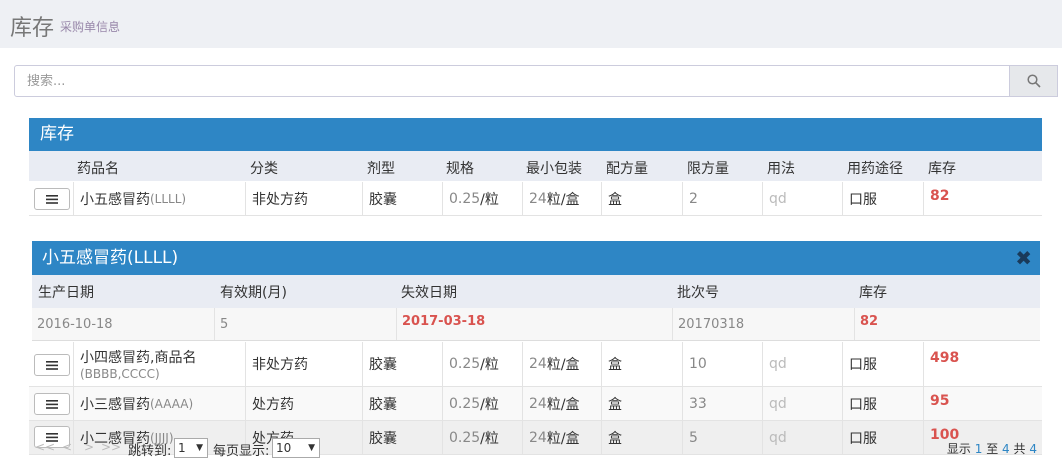  Describe the element at coordinates (305, 324) in the screenshot. I see `detail-validity: 5` at that location.